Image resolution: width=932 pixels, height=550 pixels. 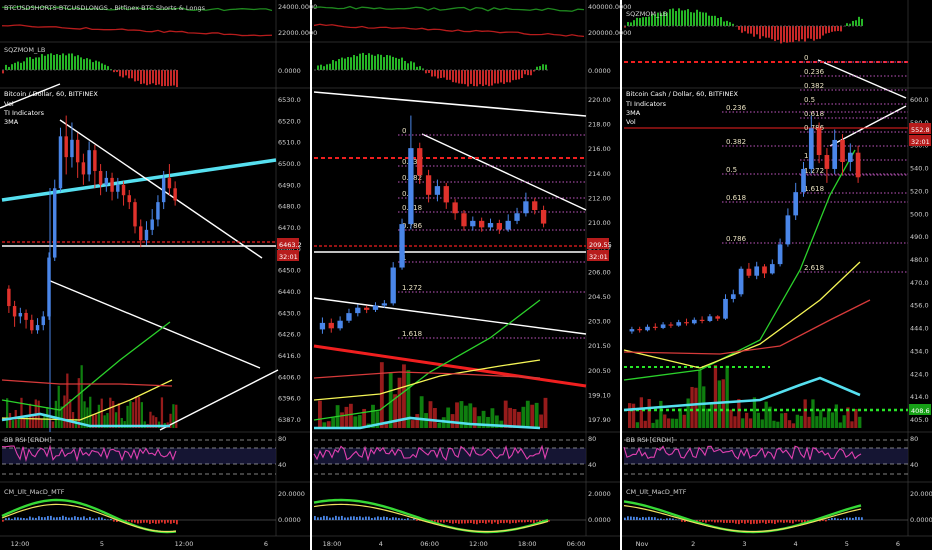 I want to click on price-scale-label: 520.0, so click(x=919, y=191).